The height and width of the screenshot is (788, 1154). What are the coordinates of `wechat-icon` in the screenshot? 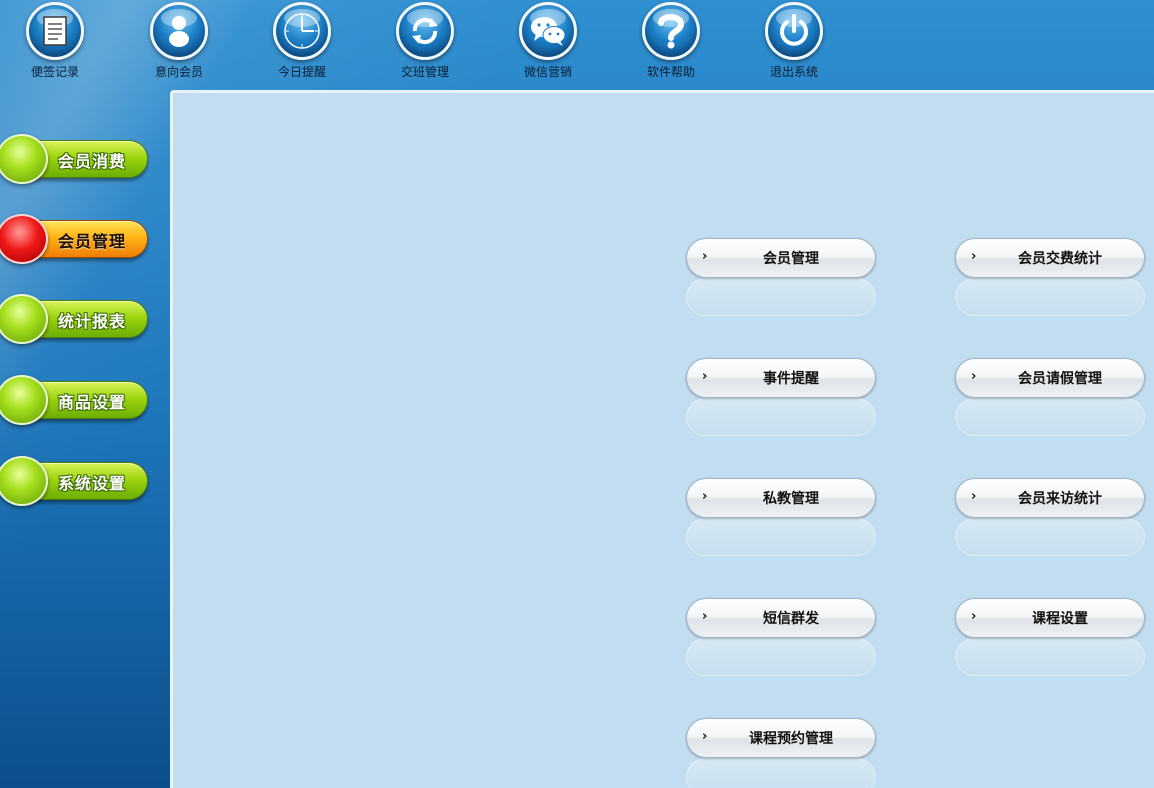 It's located at (548, 31).